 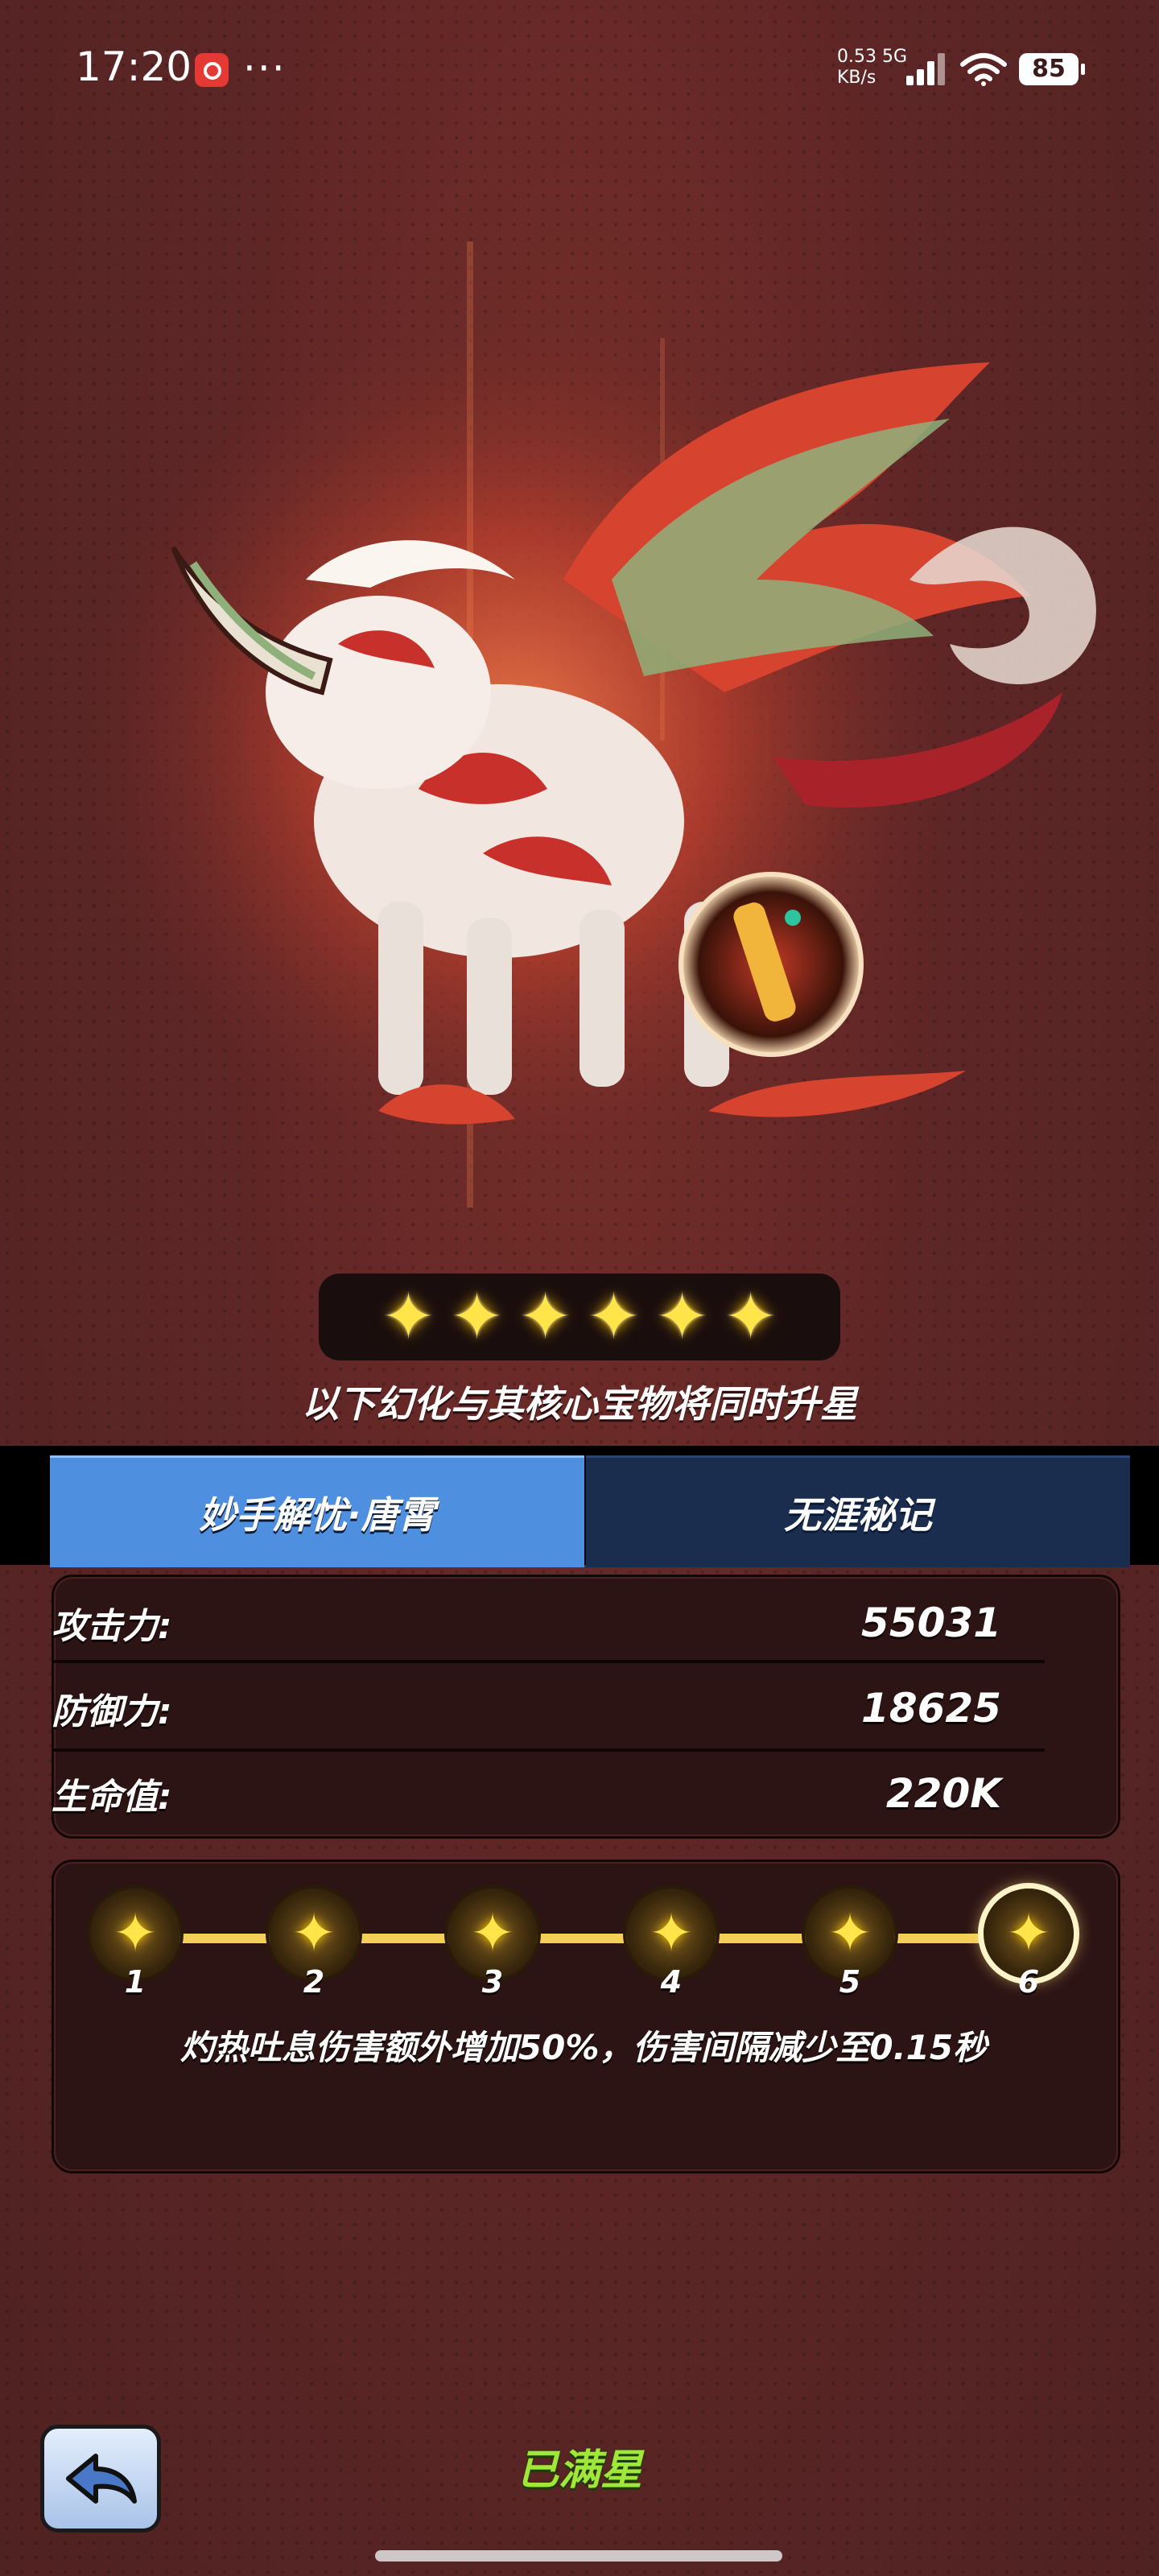 I want to click on network-type: 5G, so click(x=894, y=57).